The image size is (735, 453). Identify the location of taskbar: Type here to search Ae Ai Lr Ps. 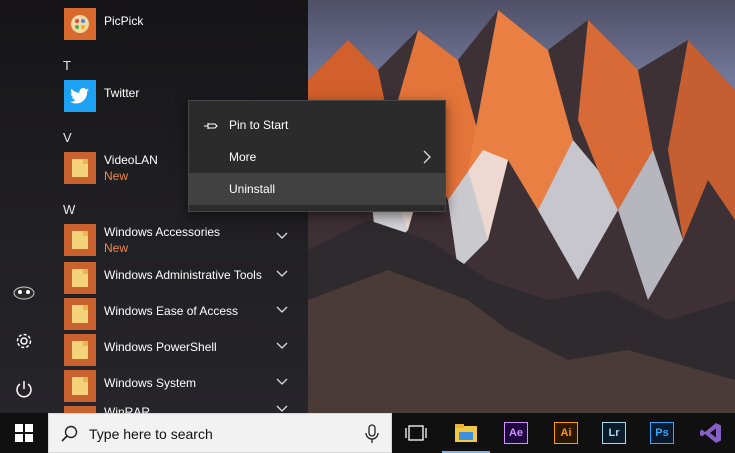
(367, 433).